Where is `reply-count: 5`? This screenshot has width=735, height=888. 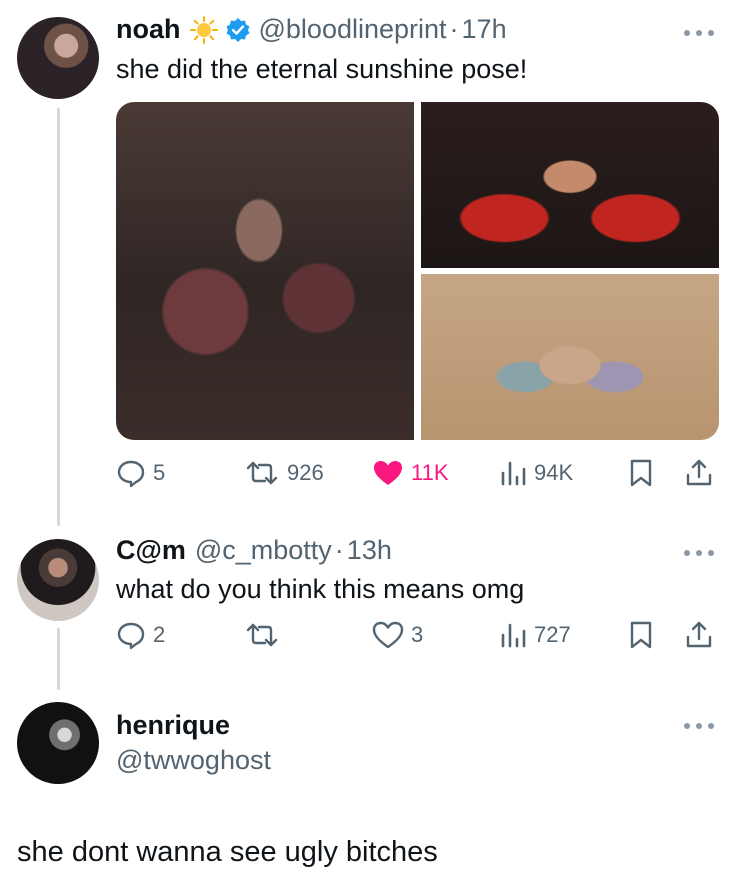
reply-count: 5 is located at coordinates (159, 472).